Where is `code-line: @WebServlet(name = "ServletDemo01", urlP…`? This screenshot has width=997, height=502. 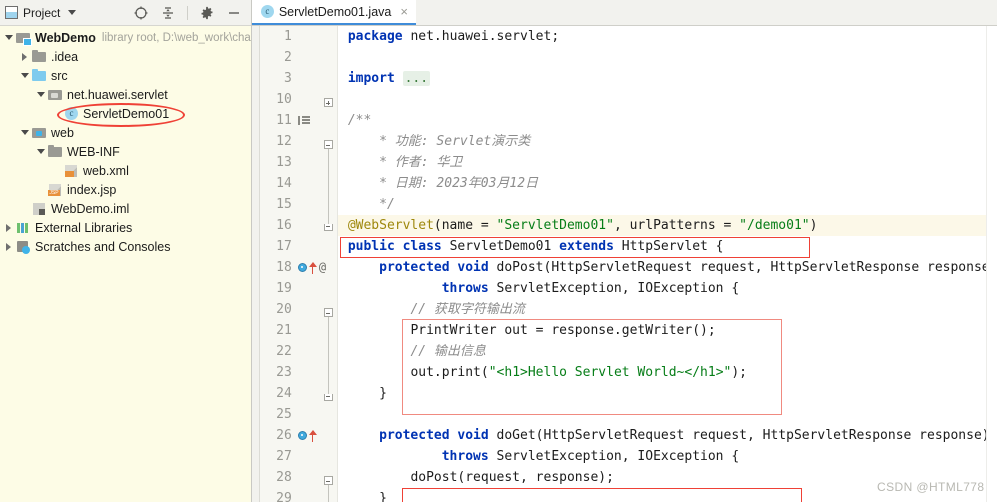
code-line: @WebServlet(name = "ServletDemo01", urlP… is located at coordinates (667, 225).